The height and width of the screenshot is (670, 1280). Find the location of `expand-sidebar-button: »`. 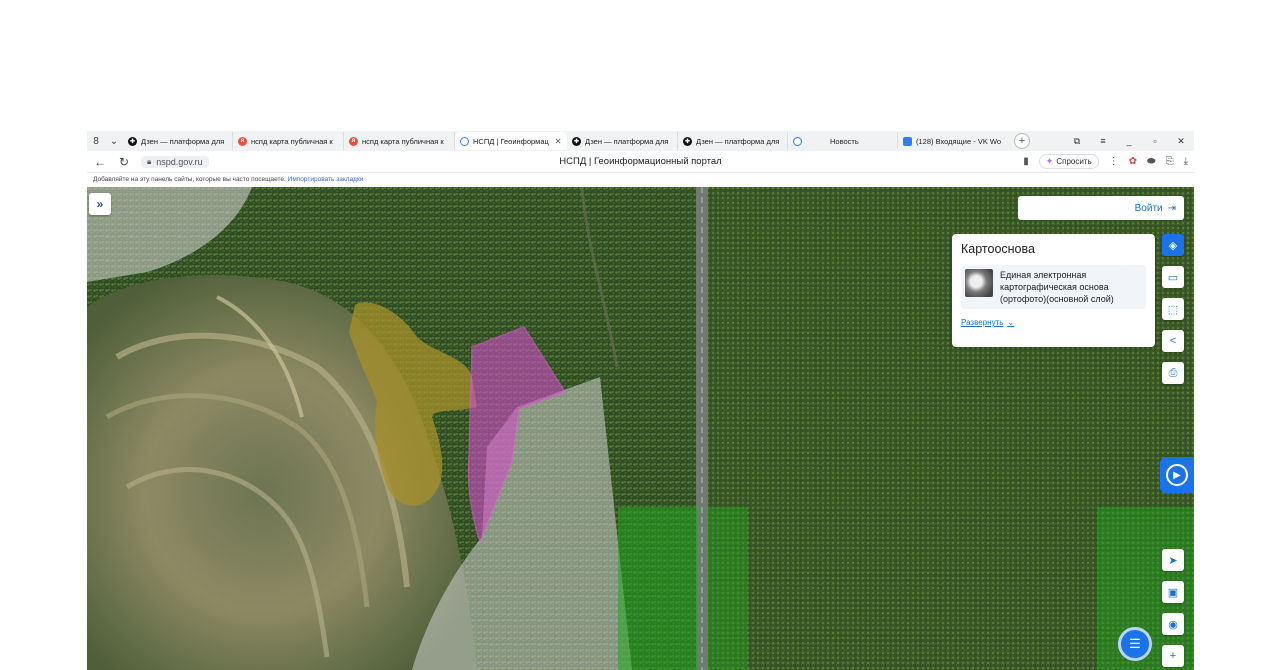

expand-sidebar-button: » is located at coordinates (100, 204).